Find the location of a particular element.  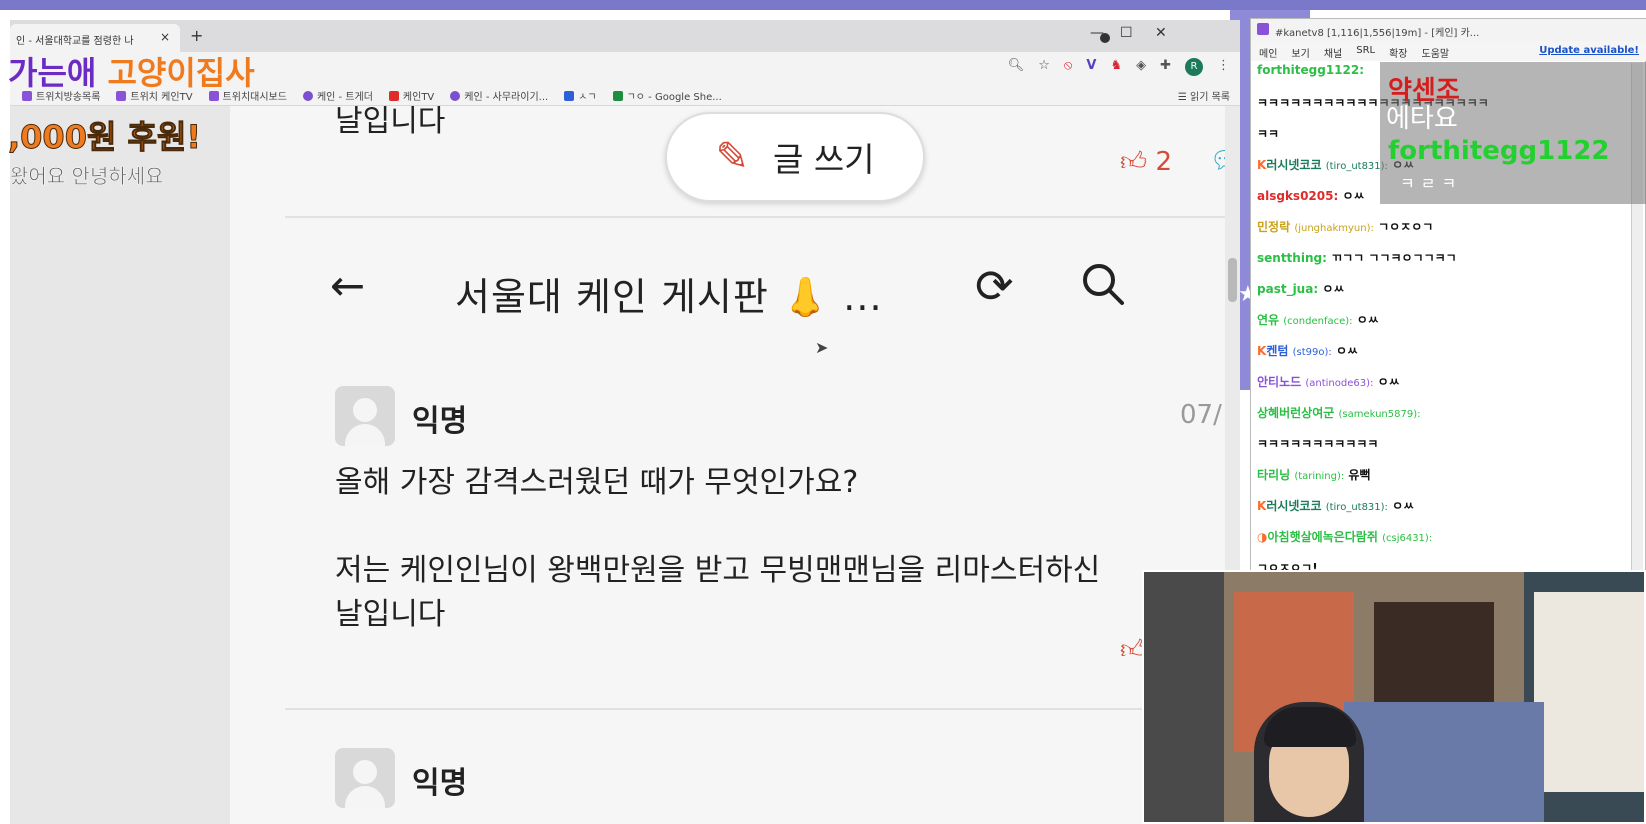

chat-nickname: 아침햇살에녹은다람쥐 is located at coordinates (1322, 537).